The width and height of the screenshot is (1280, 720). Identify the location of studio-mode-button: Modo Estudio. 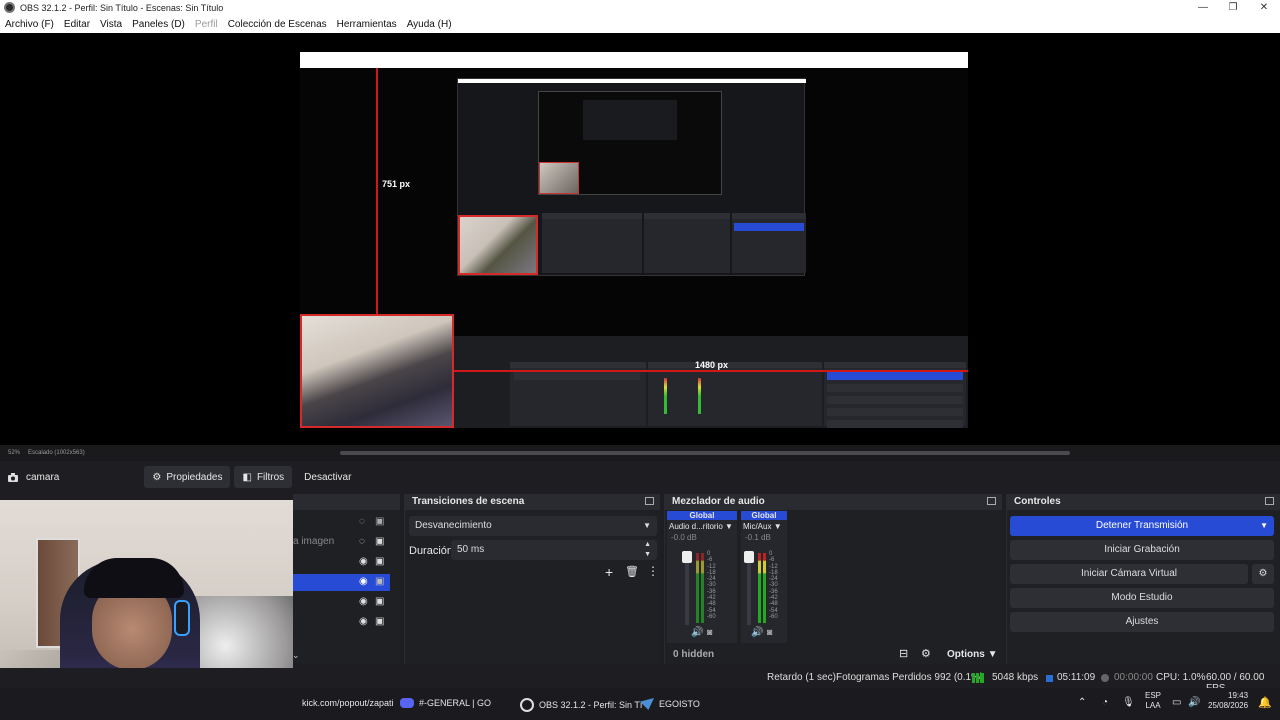
(1142, 598).